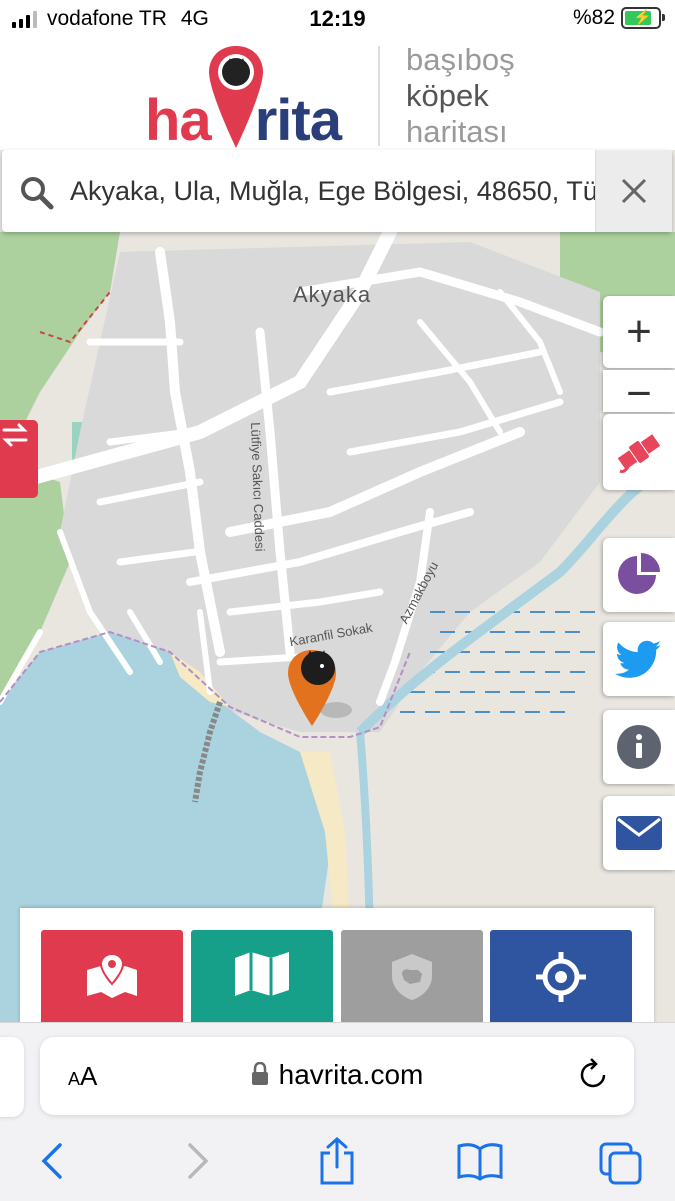 Image resolution: width=675 pixels, height=1201 pixels. I want to click on tagline-line3: haritası, so click(457, 131).